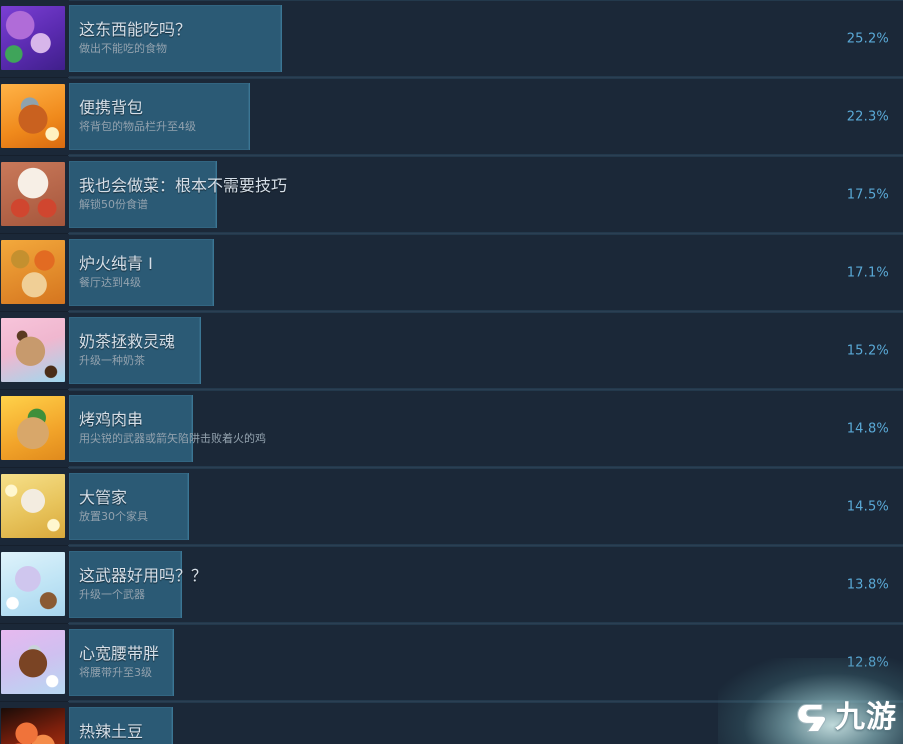 Image resolution: width=903 pixels, height=744 pixels. Describe the element at coordinates (135, 29) in the screenshot. I see `achievement-title: 这东西能吃吗？` at that location.